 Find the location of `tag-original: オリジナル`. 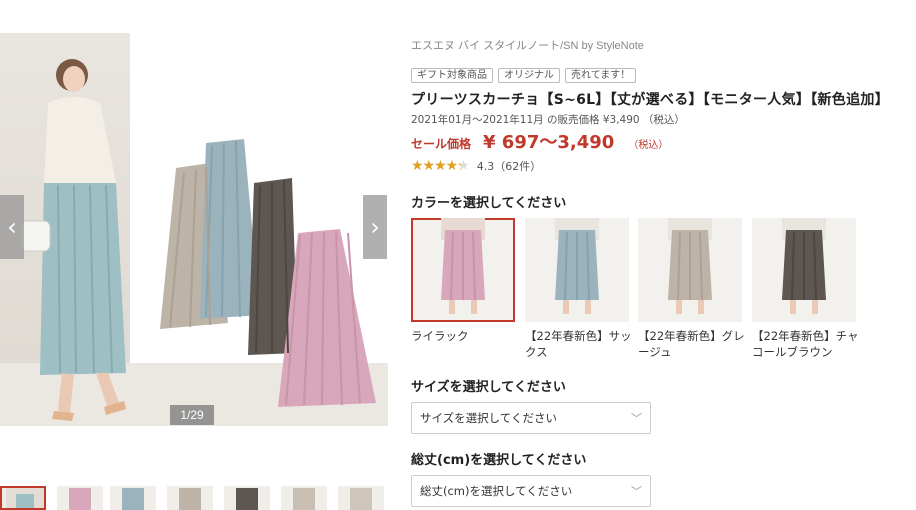

tag-original: オリジナル is located at coordinates (529, 75).